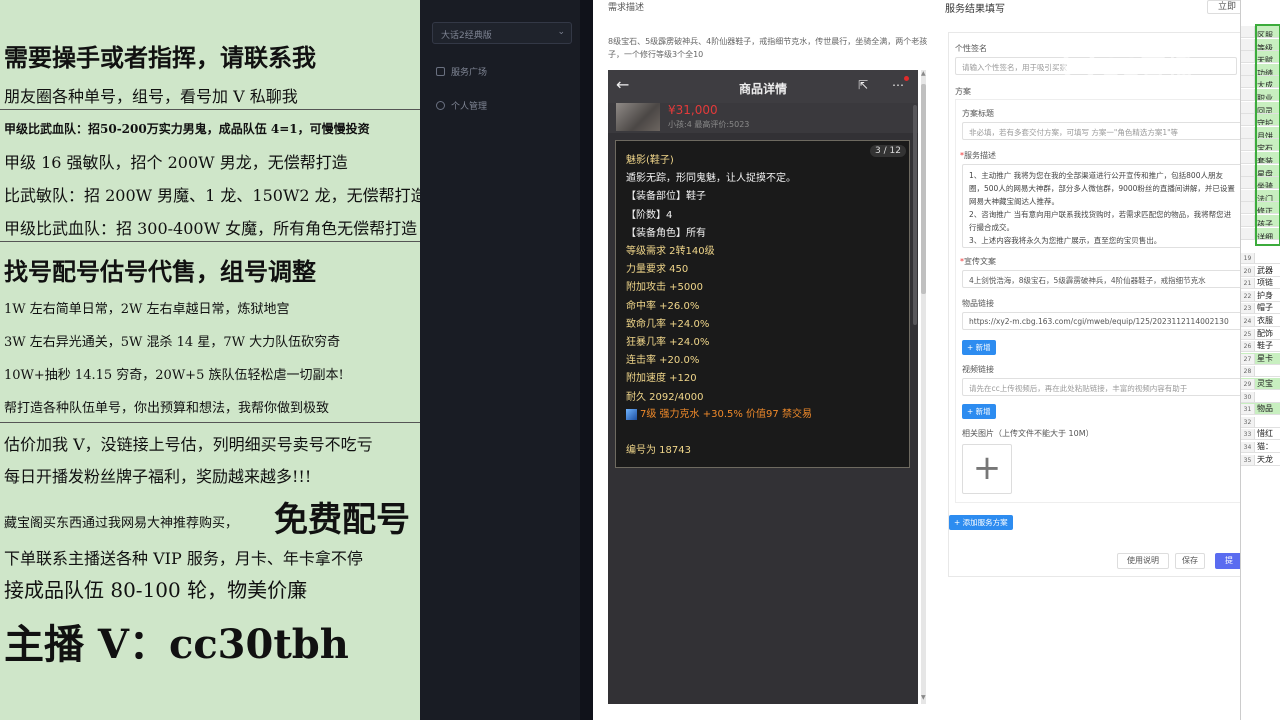 Image resolution: width=1280 pixels, height=720 pixels. What do you see at coordinates (663, 306) in the screenshot?
I see `tooltip-line: 命中率 +26.0%` at bounding box center [663, 306].